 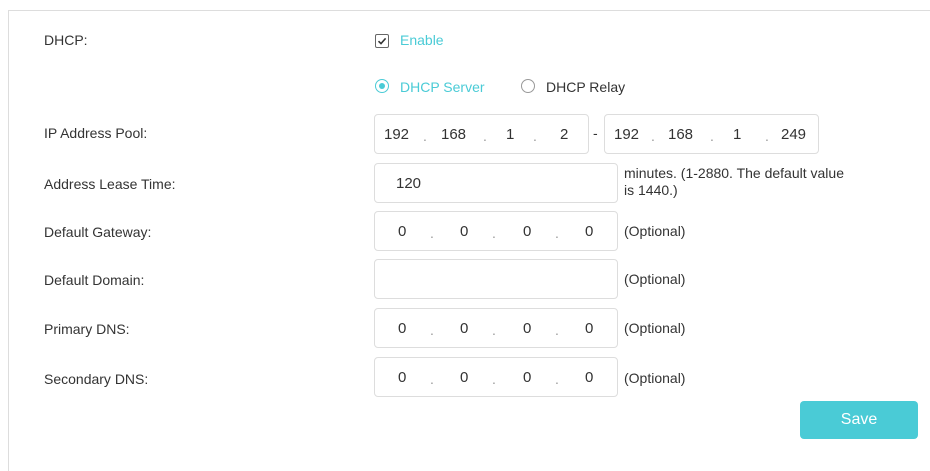 What do you see at coordinates (794, 134) in the screenshot?
I see `ip-octet: 249` at bounding box center [794, 134].